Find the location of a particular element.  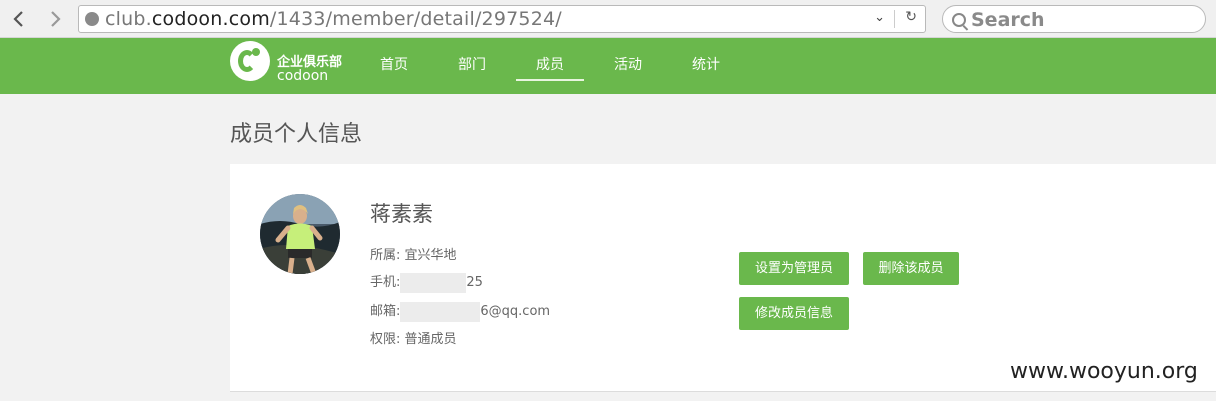

affiliation-row: 所属: 宜兴华地 is located at coordinates (413, 253).